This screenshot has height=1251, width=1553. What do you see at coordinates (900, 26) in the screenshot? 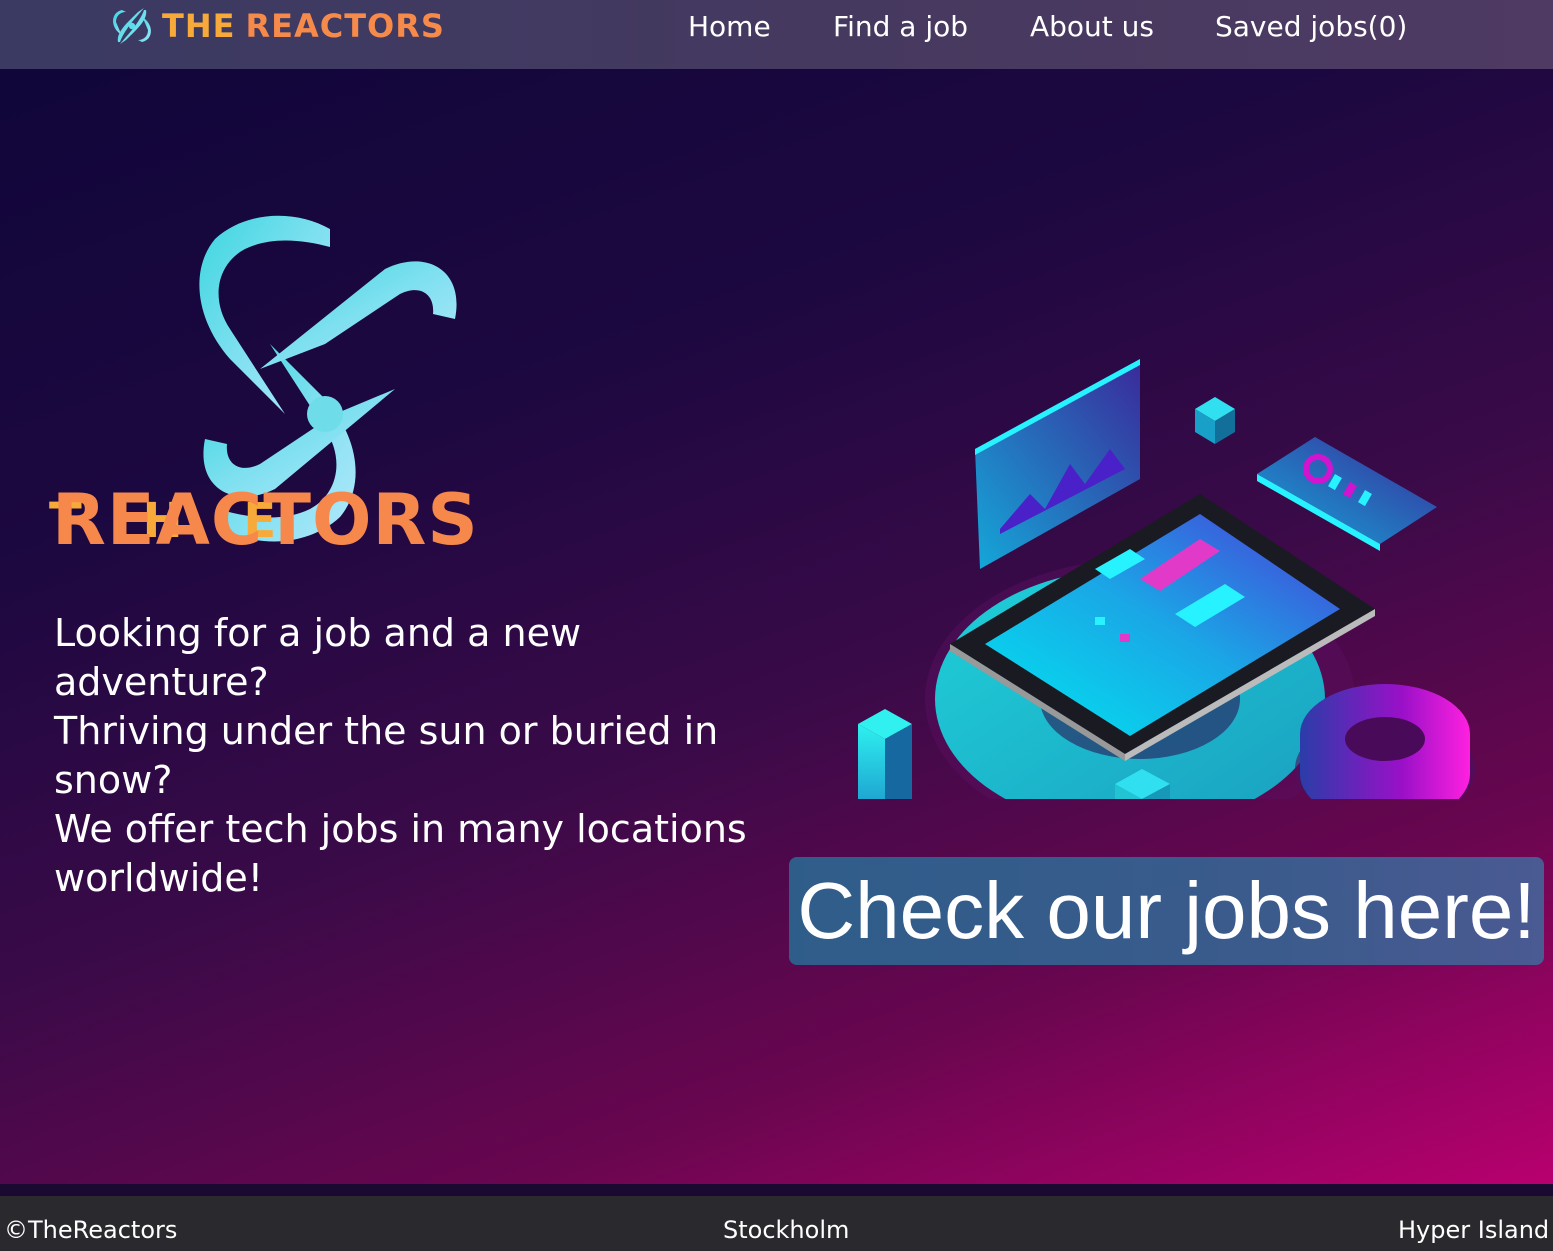
I see `nav-find-a-job: Find a job` at bounding box center [900, 26].